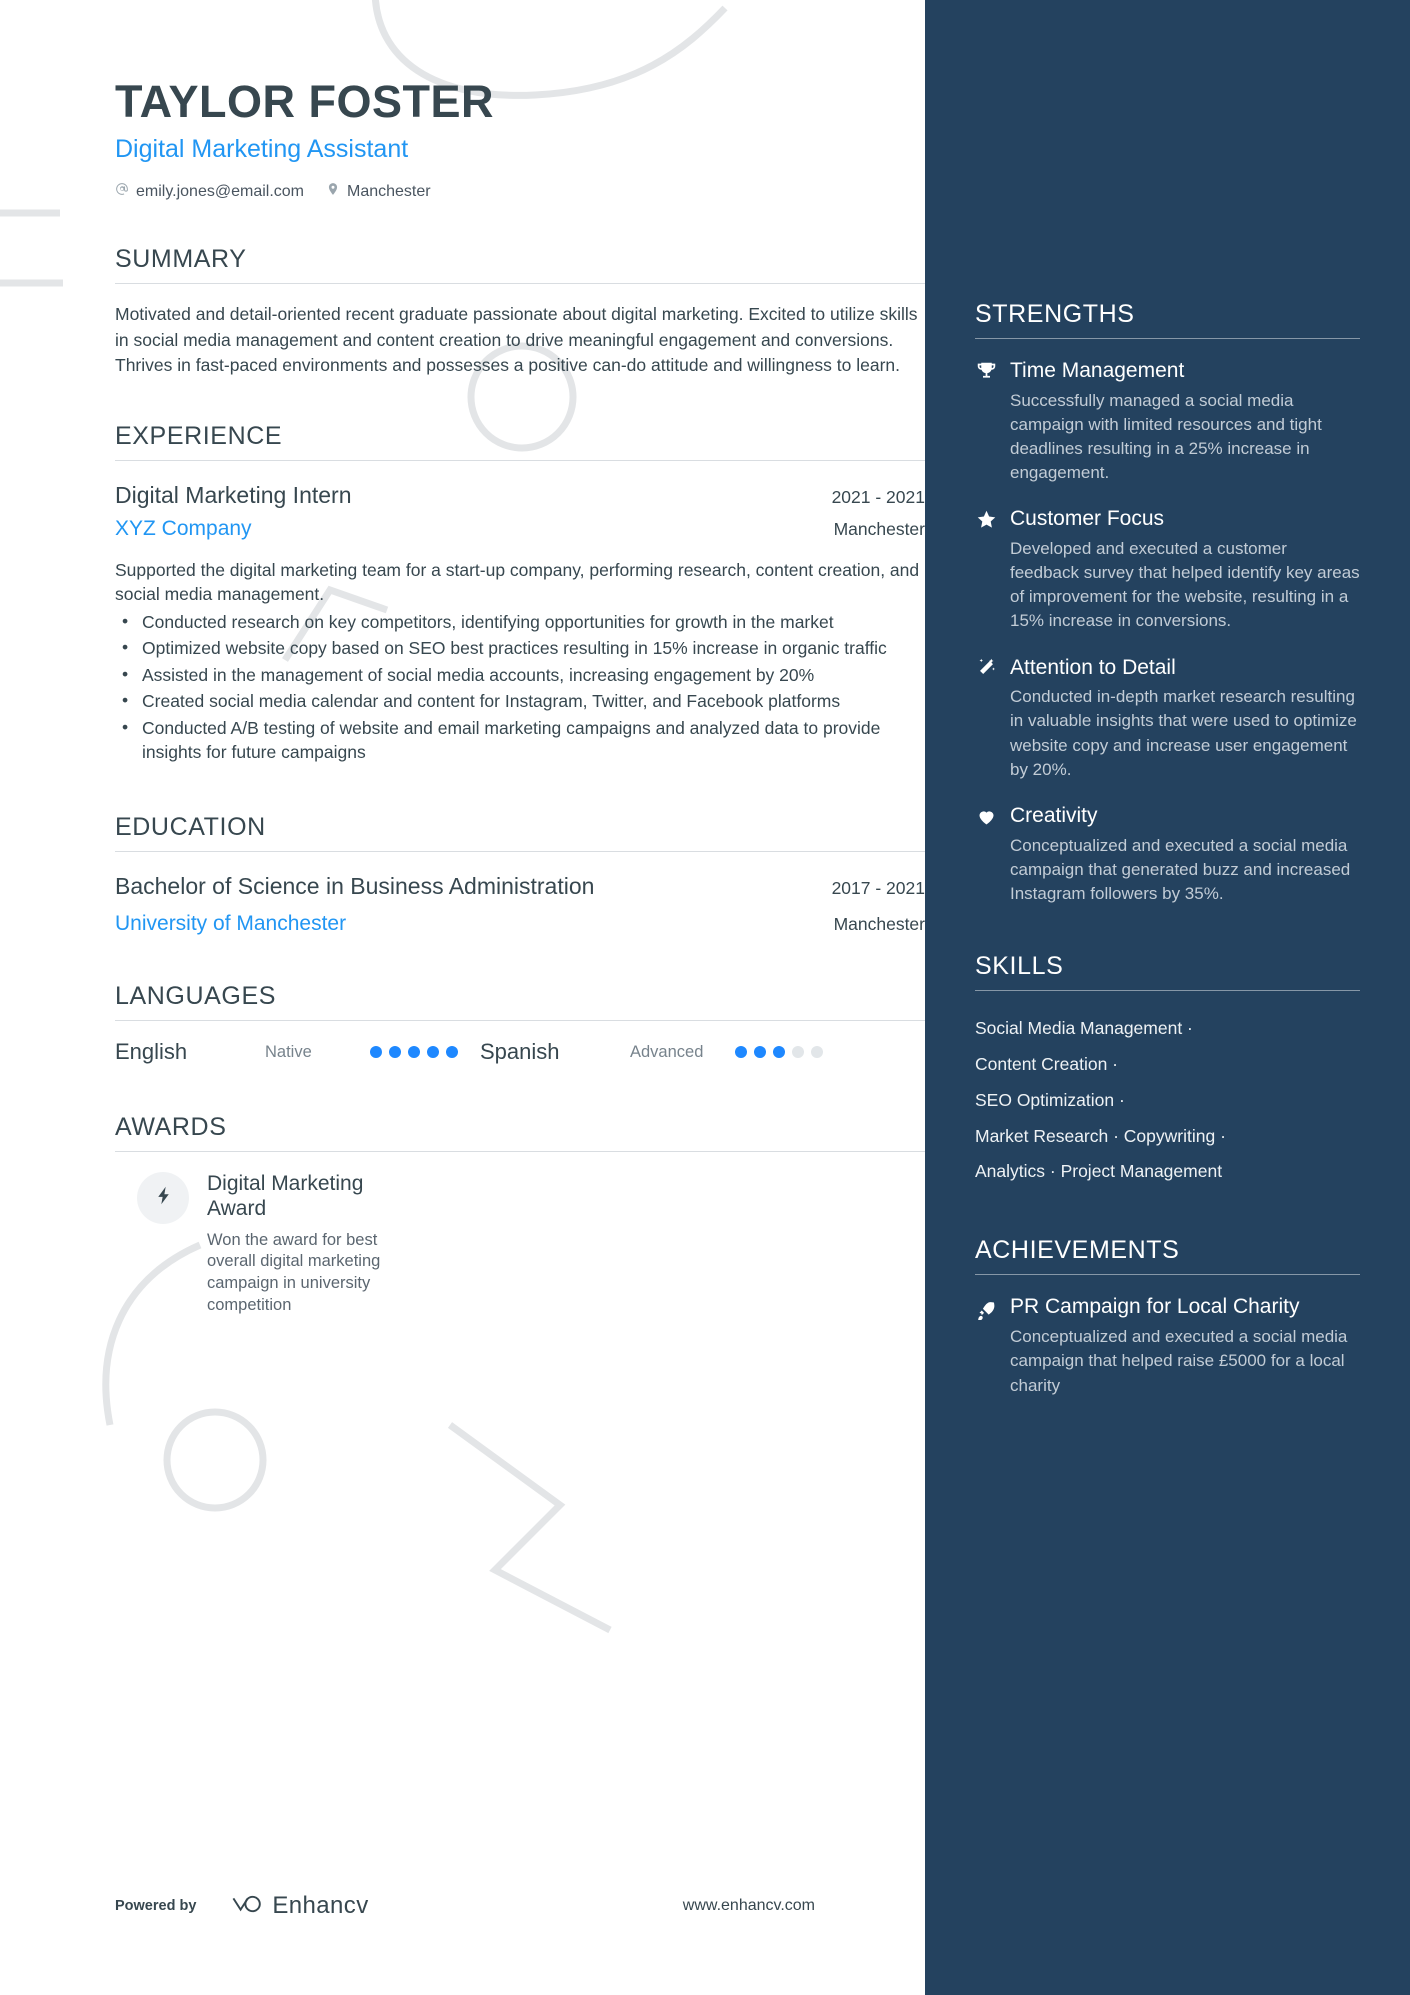 The image size is (1410, 1995). What do you see at coordinates (171, 1127) in the screenshot?
I see `section-title-awards: AWARDS` at bounding box center [171, 1127].